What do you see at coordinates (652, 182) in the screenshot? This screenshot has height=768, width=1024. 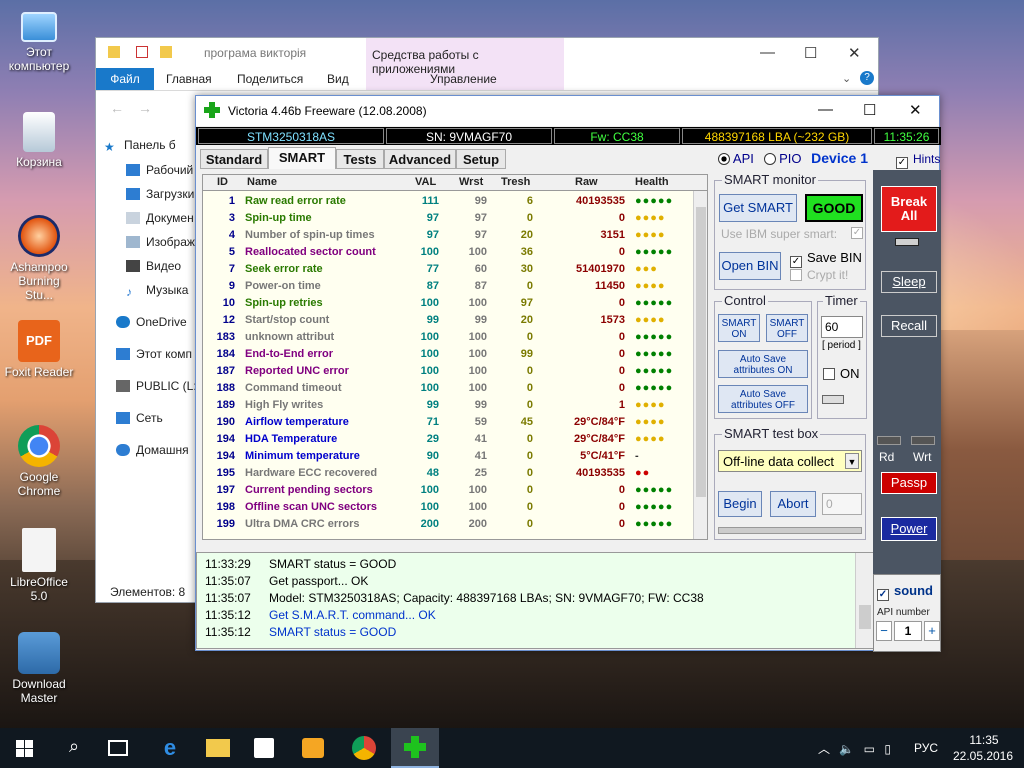 I see `column-header: Health` at bounding box center [652, 182].